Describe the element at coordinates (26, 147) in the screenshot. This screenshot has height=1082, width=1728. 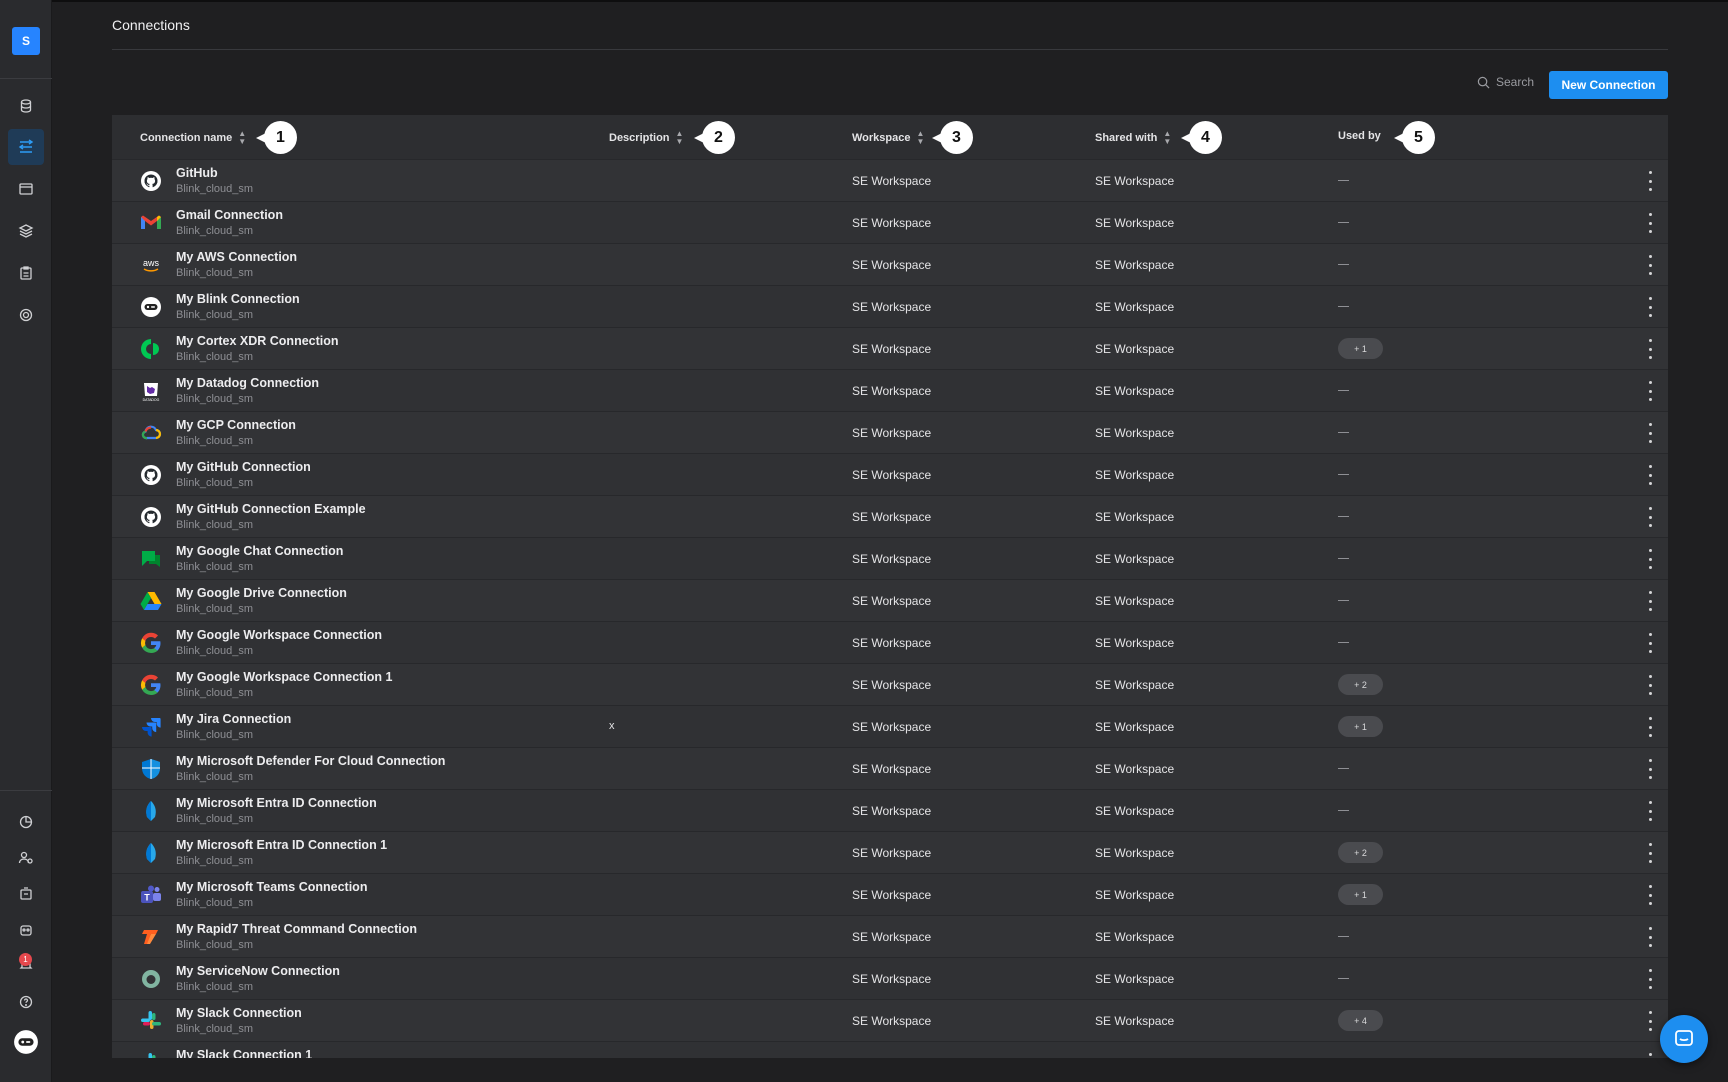
I see `sidebar-item-connections` at that location.